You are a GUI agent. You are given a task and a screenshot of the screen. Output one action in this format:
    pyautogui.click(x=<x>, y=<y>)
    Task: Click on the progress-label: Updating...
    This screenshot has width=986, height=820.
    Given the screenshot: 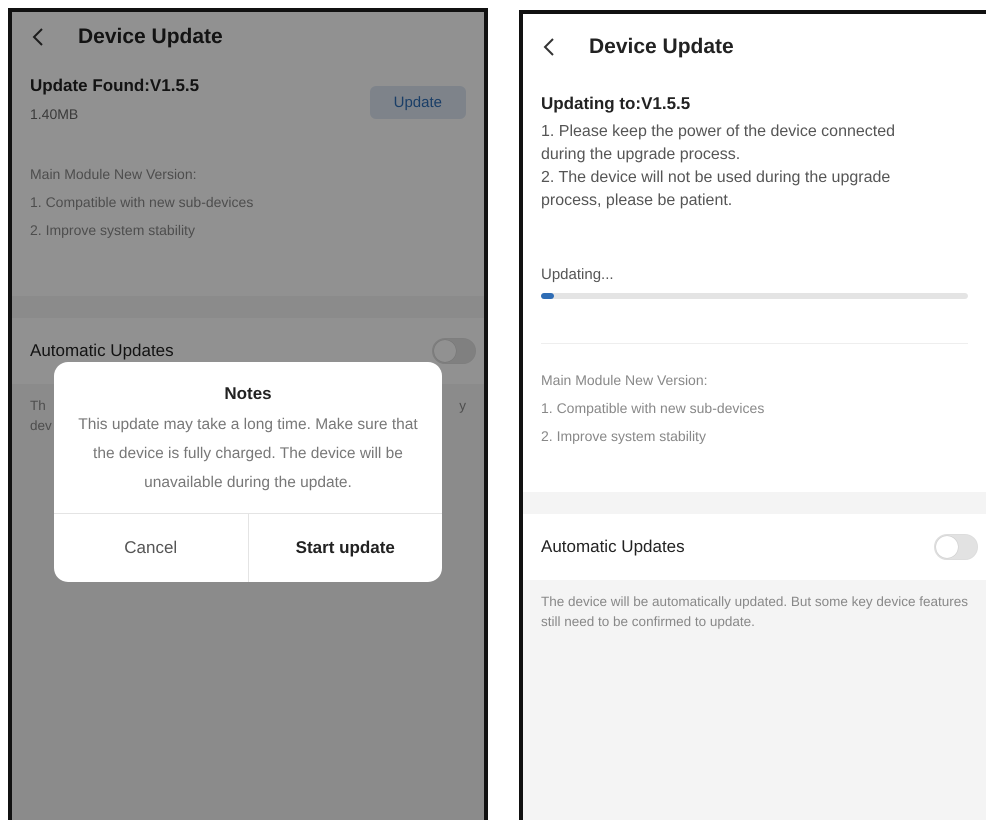 What is the action you would take?
    pyautogui.click(x=578, y=274)
    